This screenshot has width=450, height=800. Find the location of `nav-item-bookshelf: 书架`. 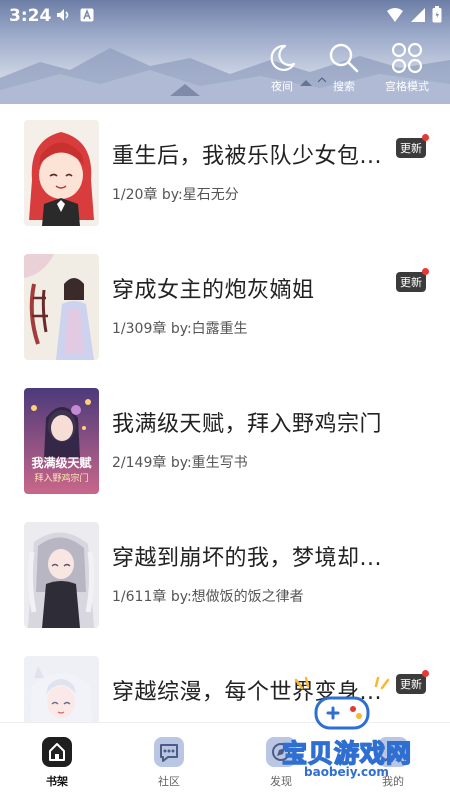

nav-item-bookshelf: 书架 is located at coordinates (57, 762).